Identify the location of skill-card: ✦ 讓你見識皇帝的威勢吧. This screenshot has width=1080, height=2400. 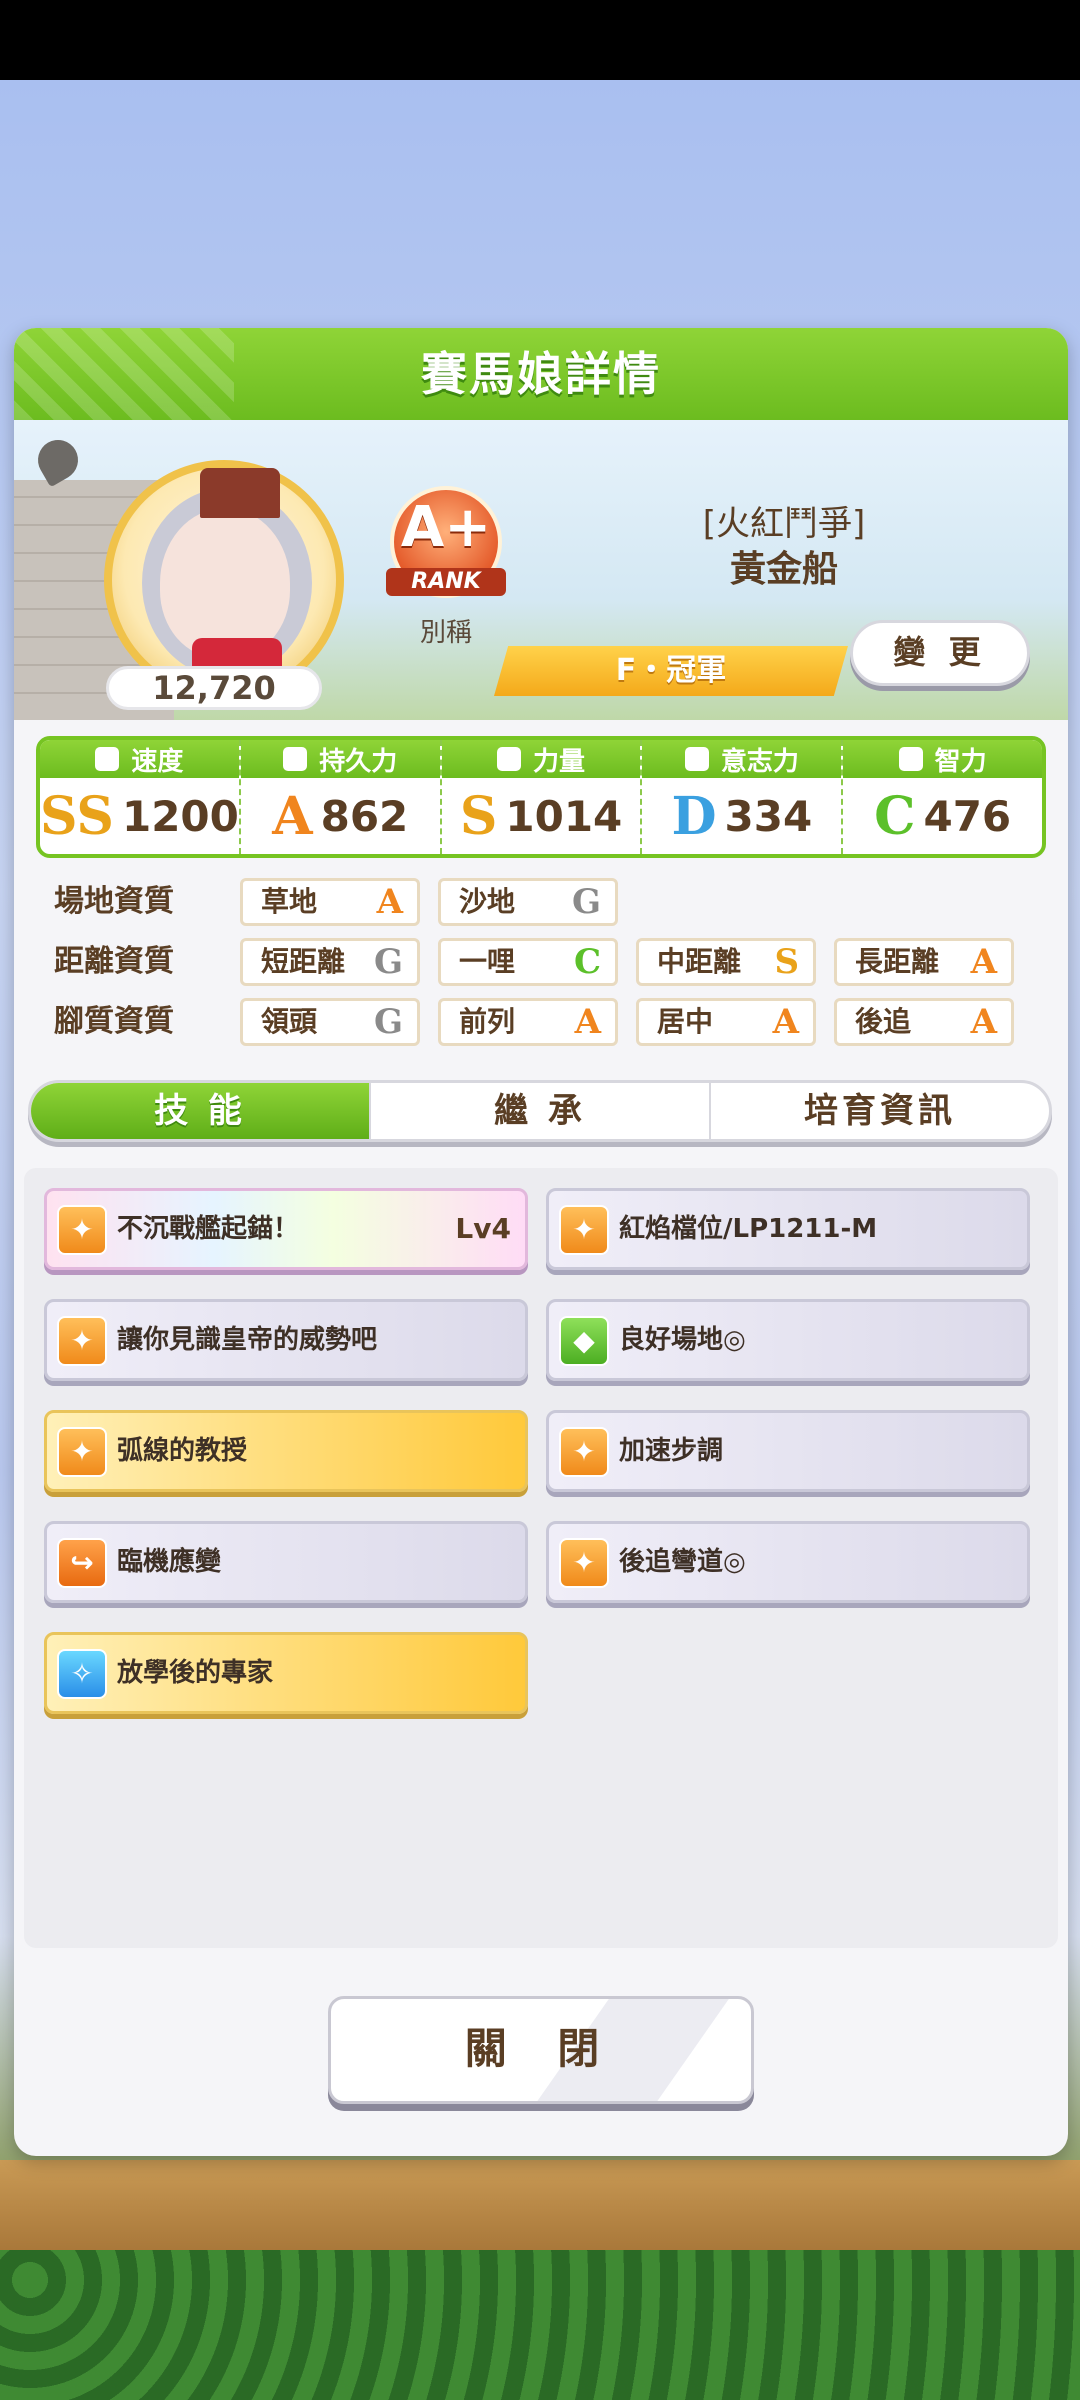
(286, 1340).